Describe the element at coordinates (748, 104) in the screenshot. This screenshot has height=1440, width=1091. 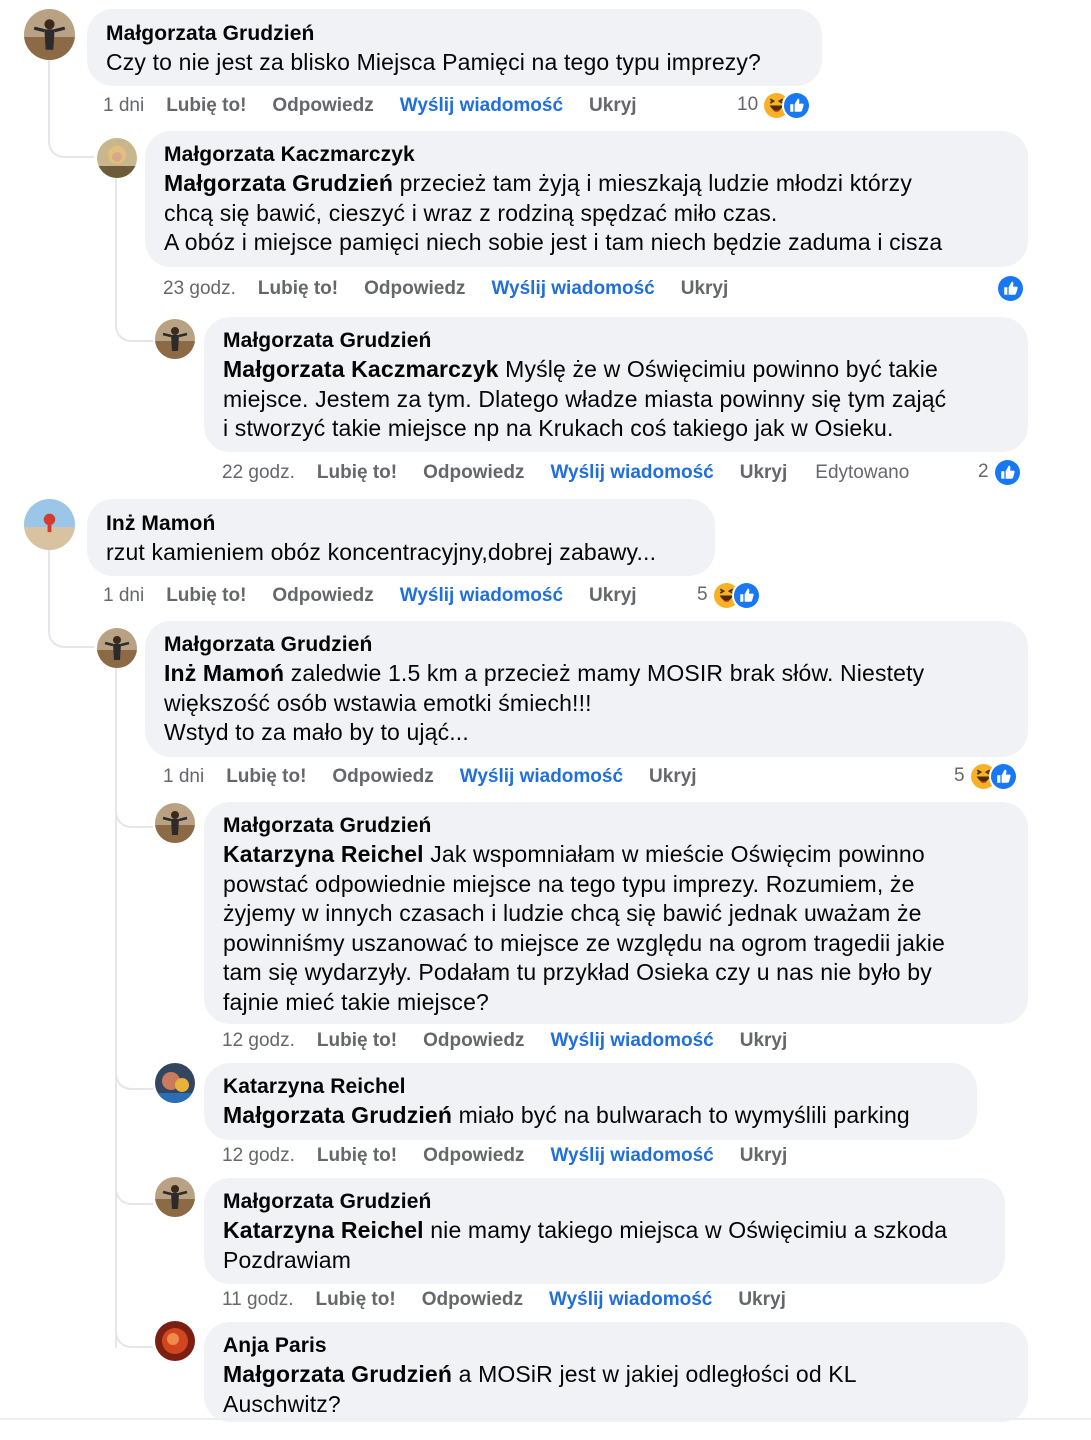
I see `reaction-count: 10` at that location.